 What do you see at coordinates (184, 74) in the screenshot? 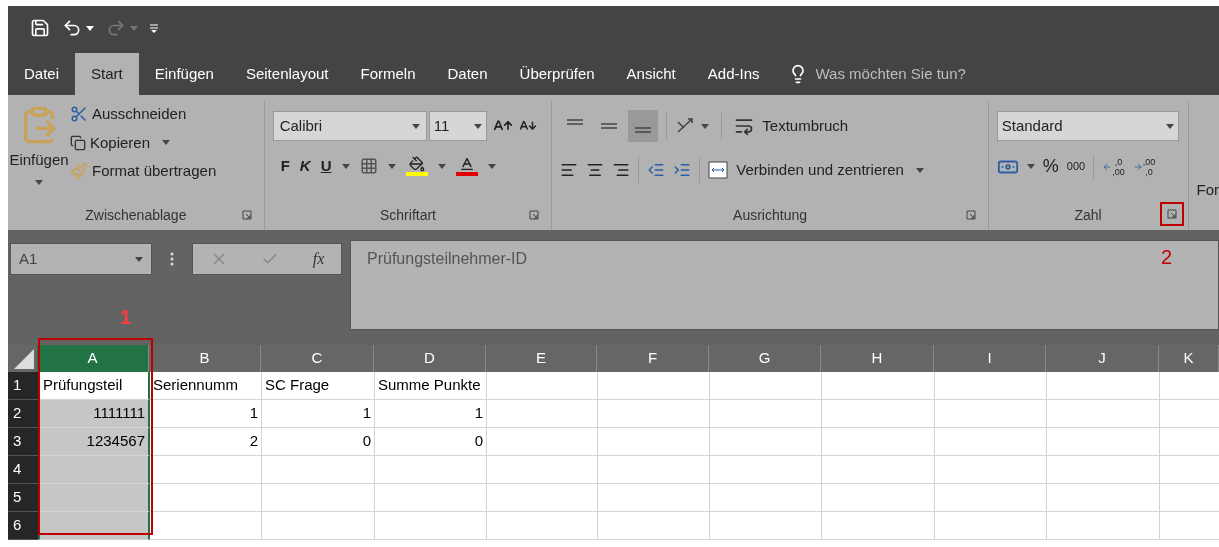
I see `ribbon-tab: Einfügen` at bounding box center [184, 74].